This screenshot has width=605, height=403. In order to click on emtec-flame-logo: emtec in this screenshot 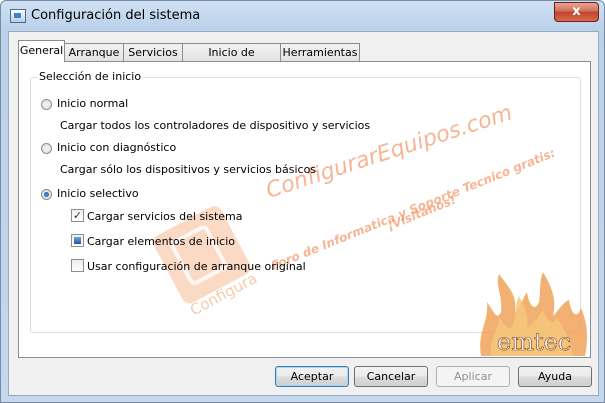, I will do `click(534, 314)`.